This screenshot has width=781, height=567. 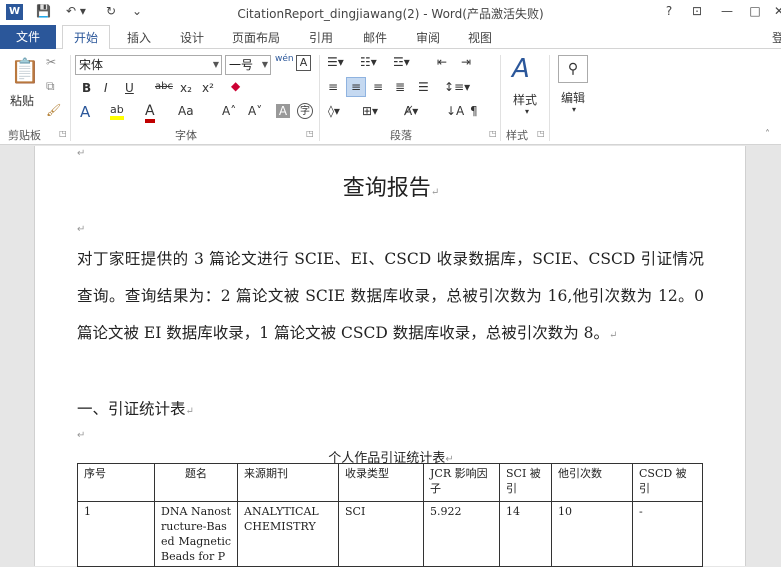 I want to click on borders-icon: ⊞▾, so click(x=370, y=111).